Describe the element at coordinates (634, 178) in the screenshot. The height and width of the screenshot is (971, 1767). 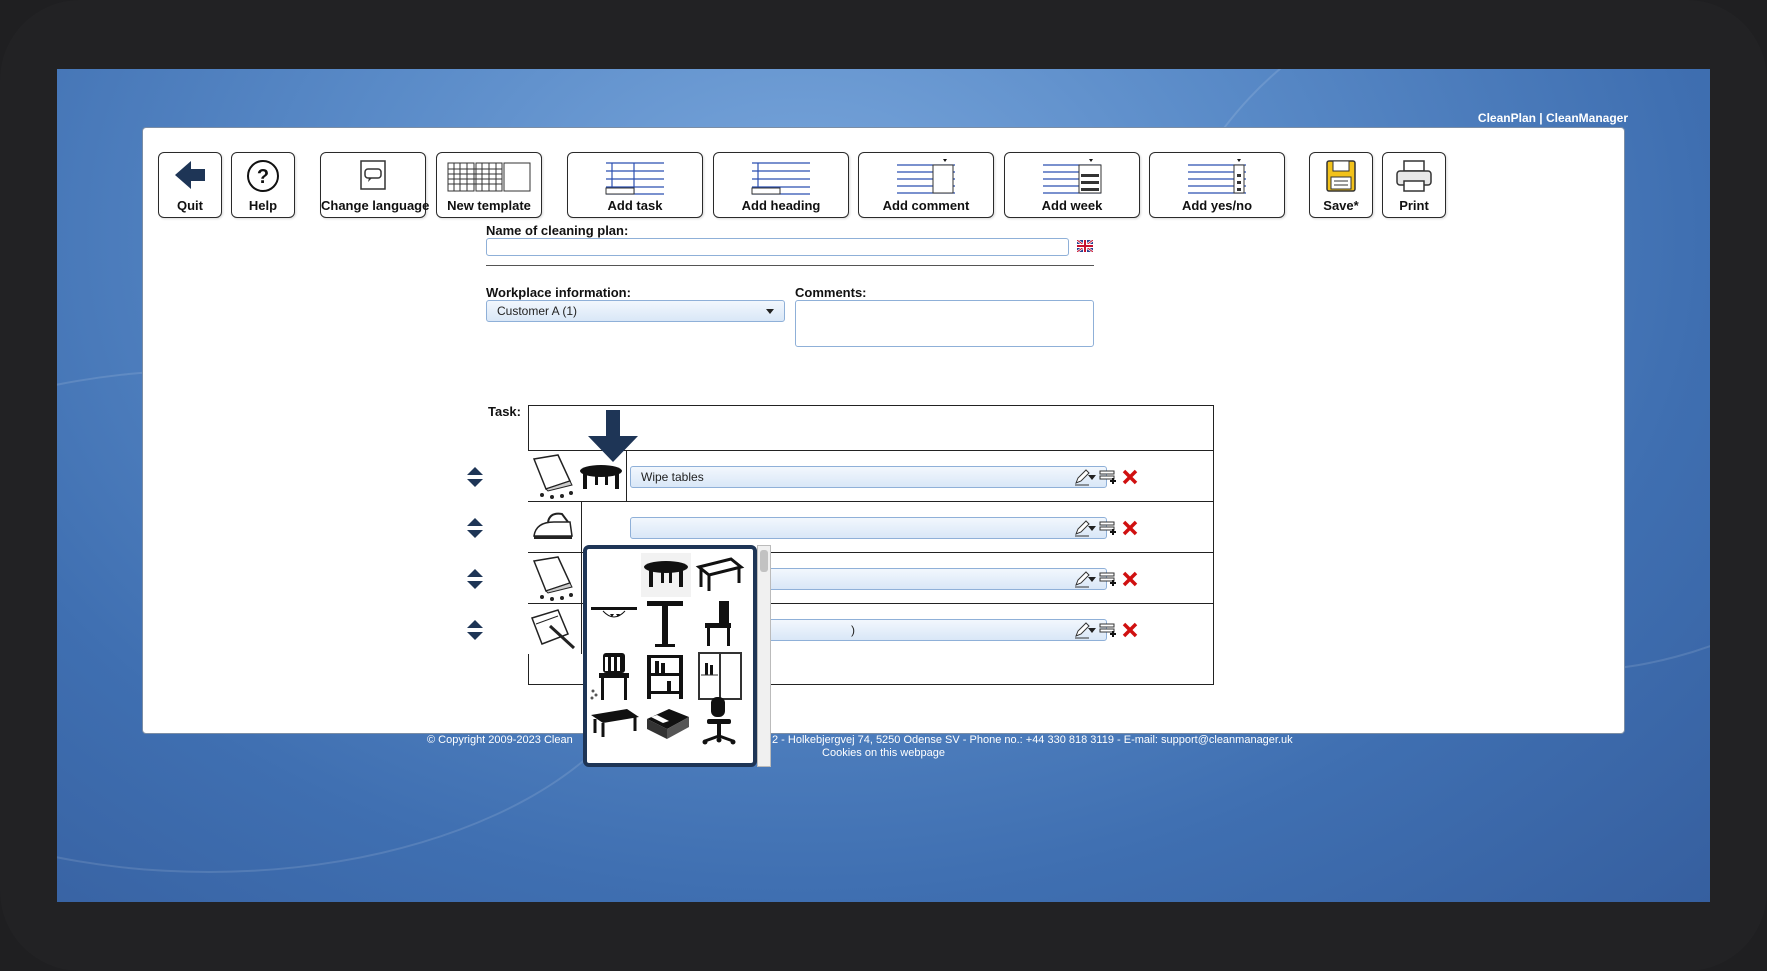
I see `table-add-task-icon` at that location.